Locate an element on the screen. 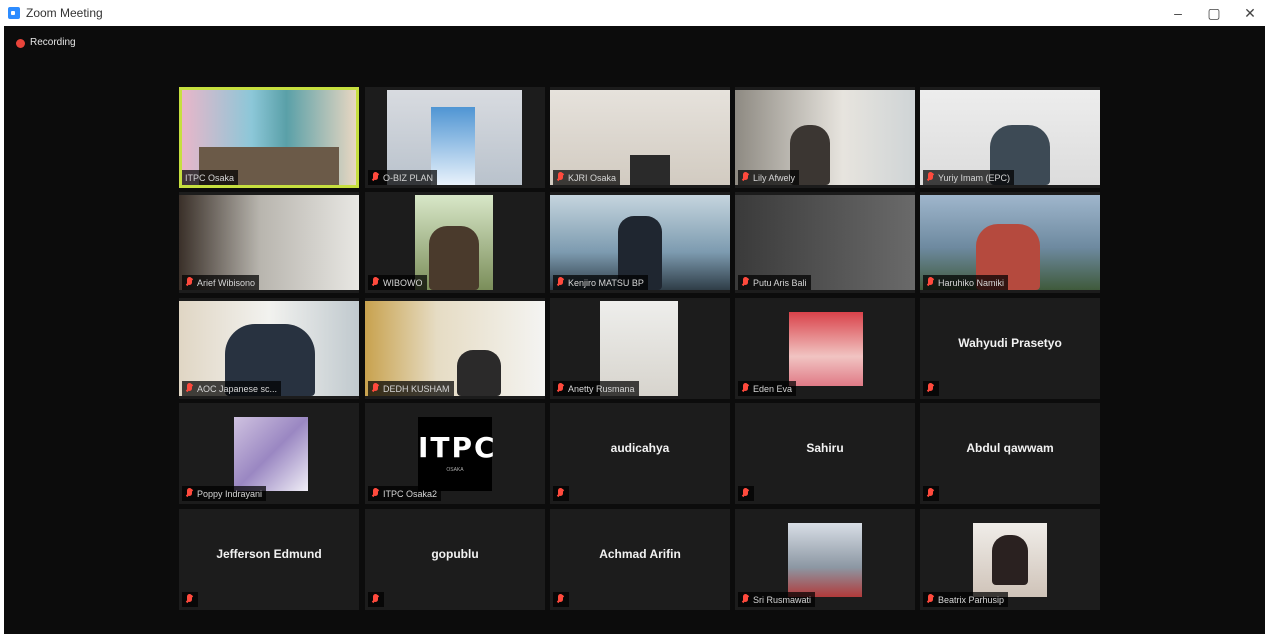  participant-name: Sri Rusmawati is located at coordinates (782, 599).